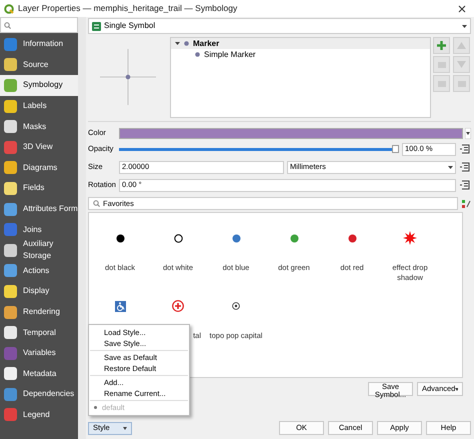 The width and height of the screenshot is (474, 439). What do you see at coordinates (466, 203) in the screenshot?
I see `style-manager-icon` at bounding box center [466, 203].